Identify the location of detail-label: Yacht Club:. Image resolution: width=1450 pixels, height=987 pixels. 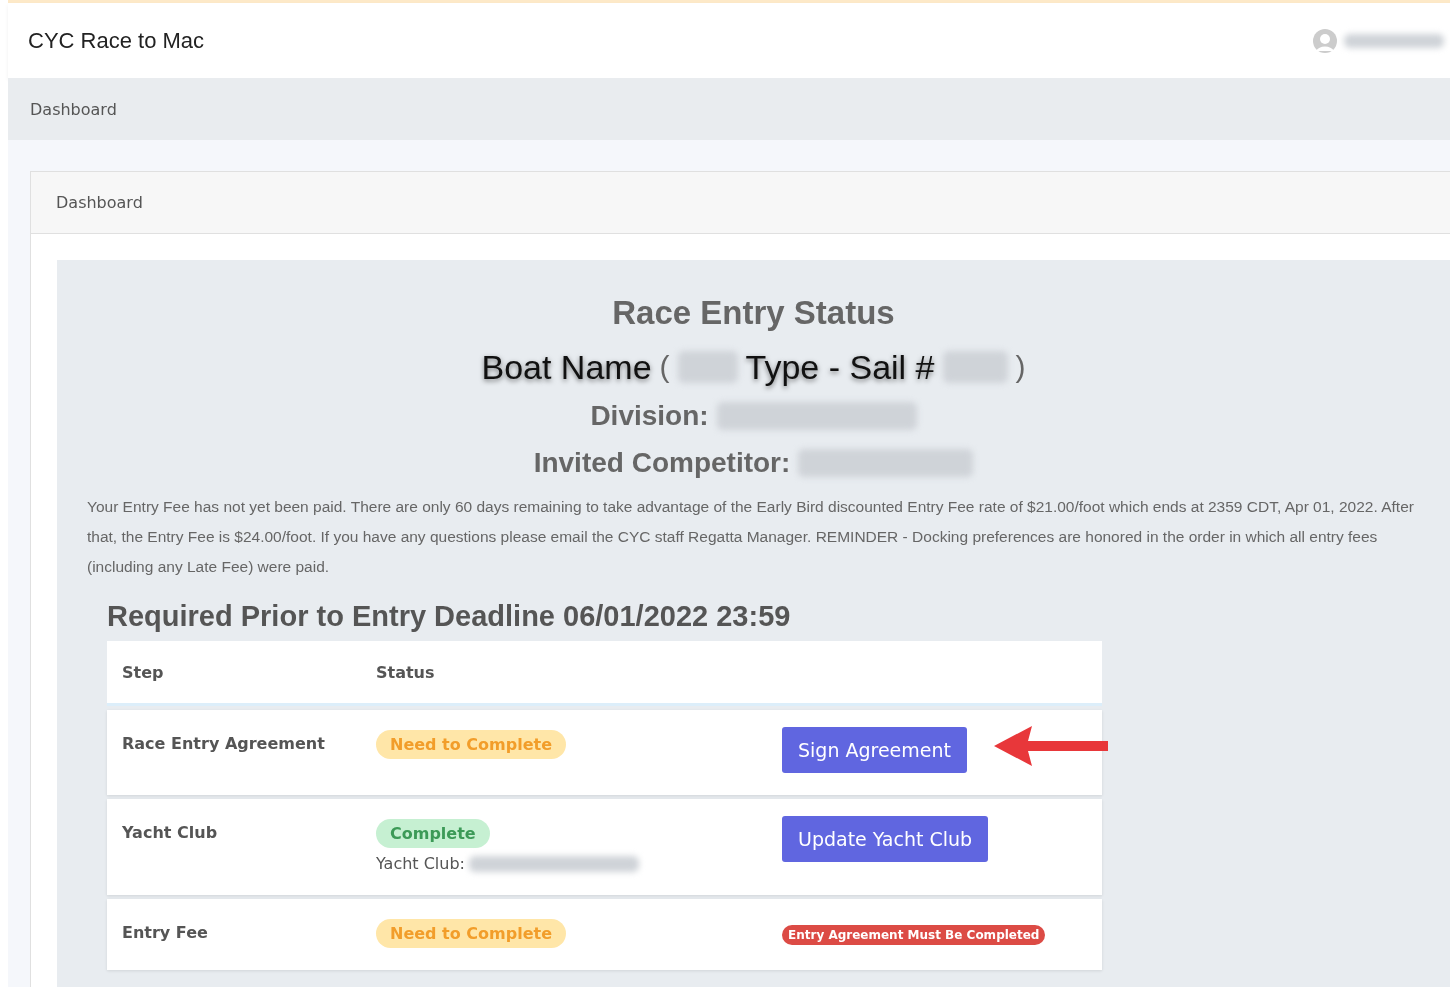
(420, 863).